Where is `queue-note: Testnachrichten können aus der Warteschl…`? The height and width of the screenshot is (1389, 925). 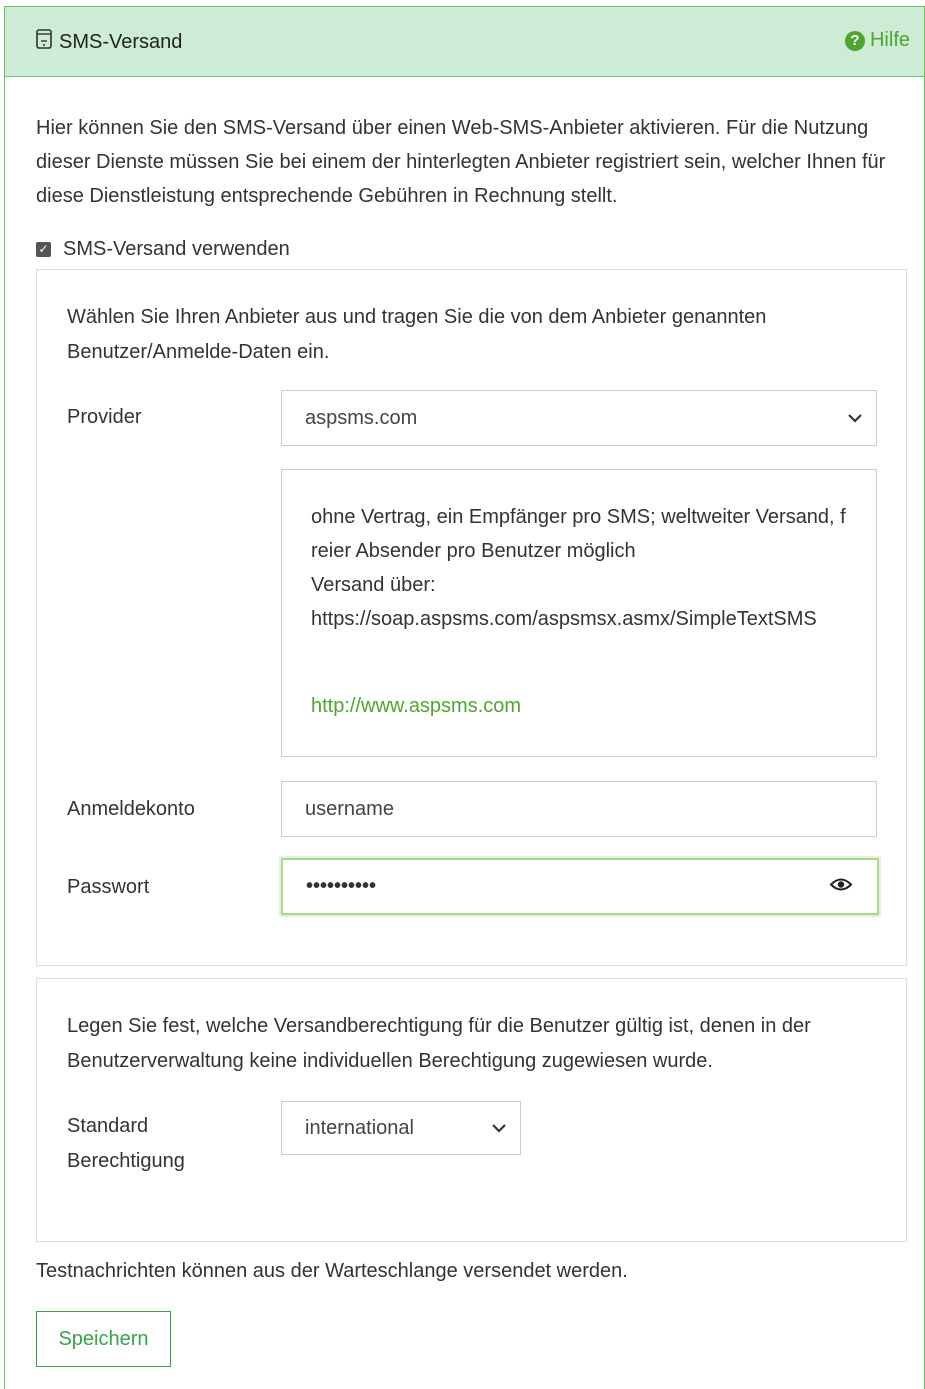 queue-note: Testnachrichten können aus der Warteschl… is located at coordinates (332, 1271).